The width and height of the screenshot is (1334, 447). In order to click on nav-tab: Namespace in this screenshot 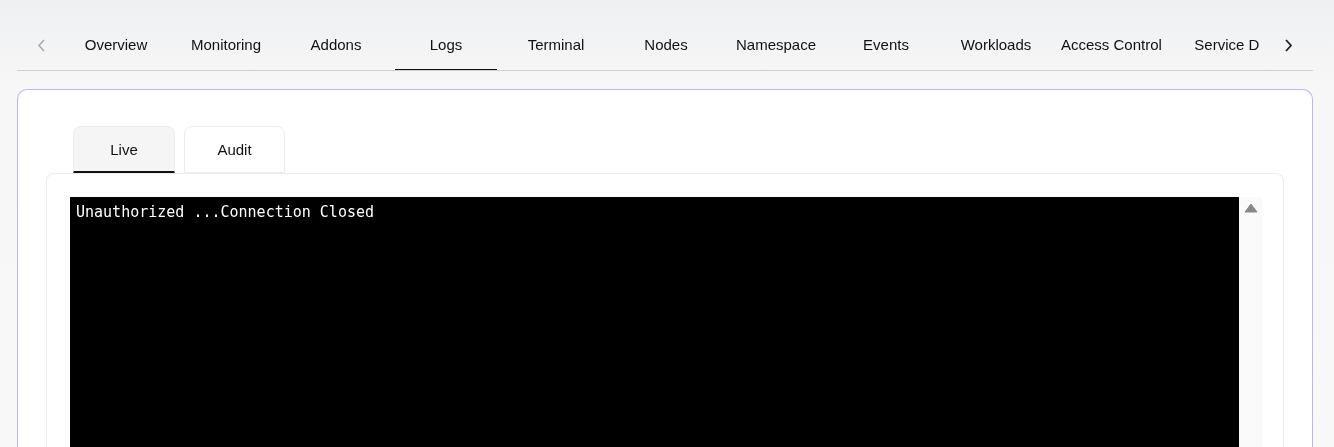, I will do `click(776, 45)`.